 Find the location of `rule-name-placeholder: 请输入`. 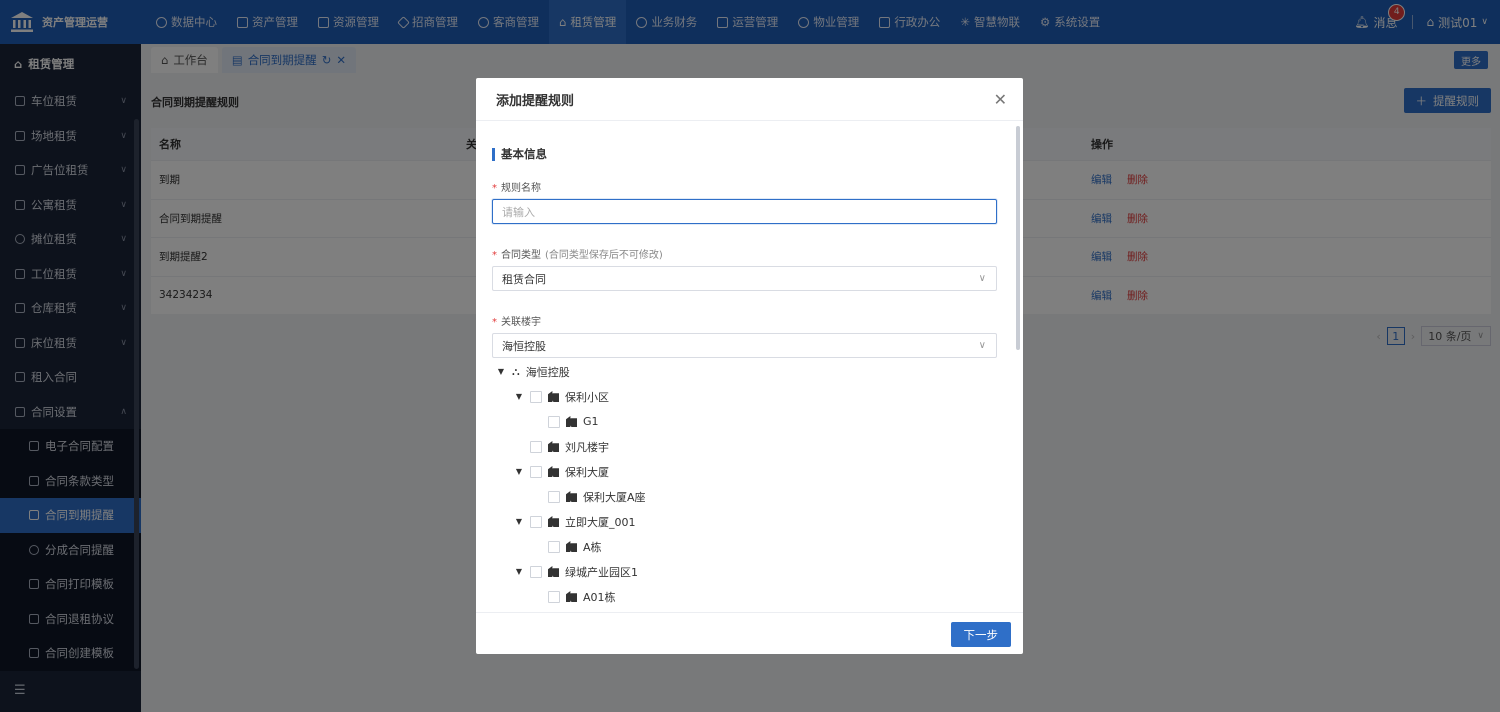

rule-name-placeholder: 请输入 is located at coordinates (518, 212).